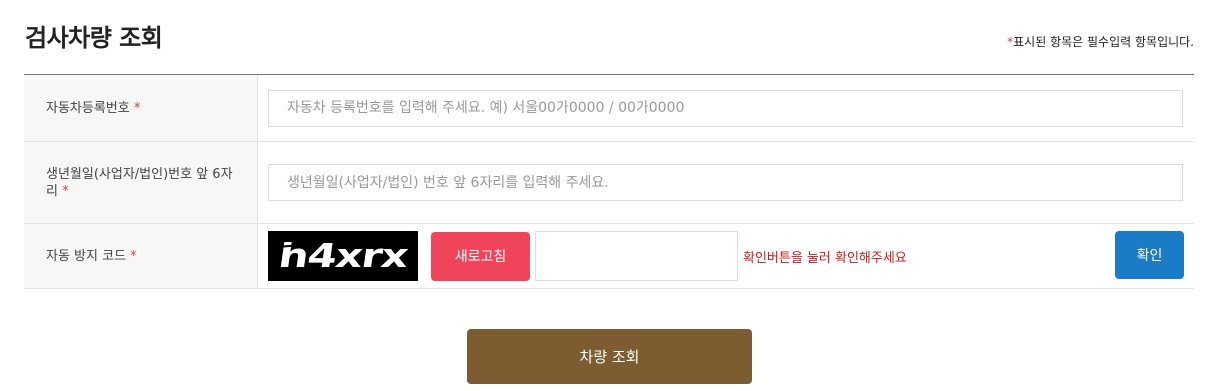  I want to click on vehicle-number-label: 자동차등록번호 *, so click(141, 108).